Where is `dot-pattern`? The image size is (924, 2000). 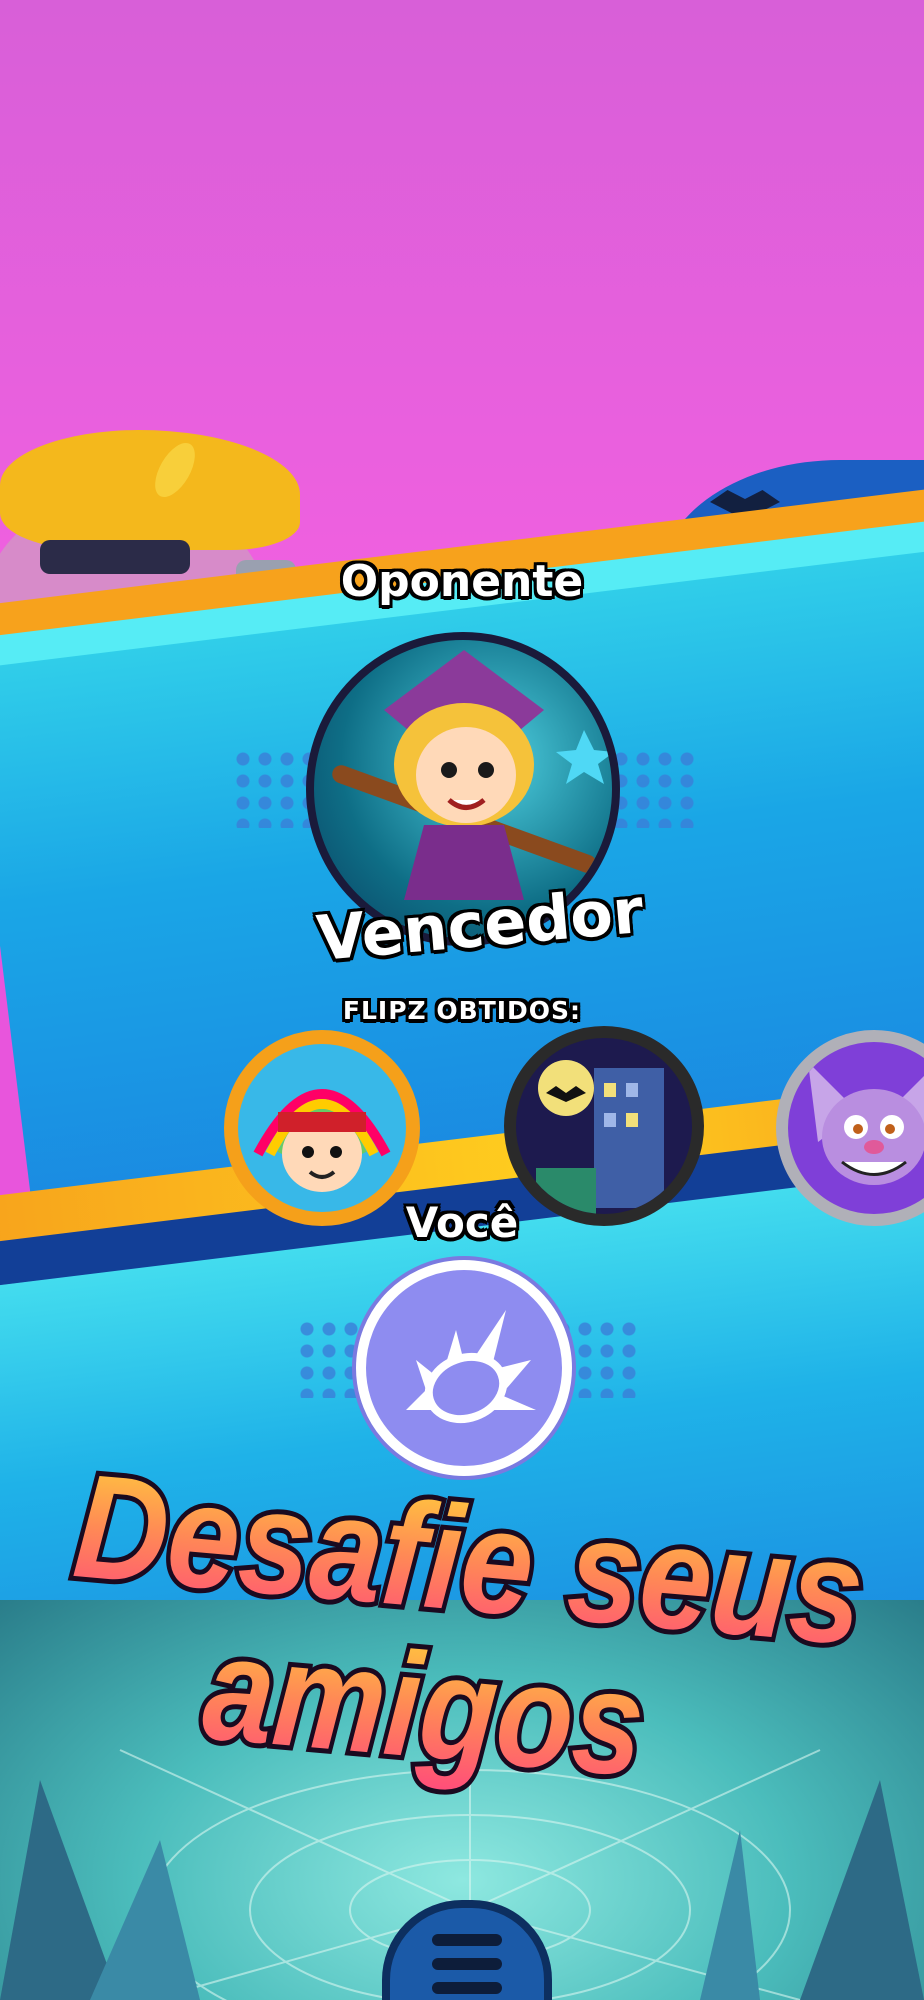 dot-pattern is located at coordinates (655, 788).